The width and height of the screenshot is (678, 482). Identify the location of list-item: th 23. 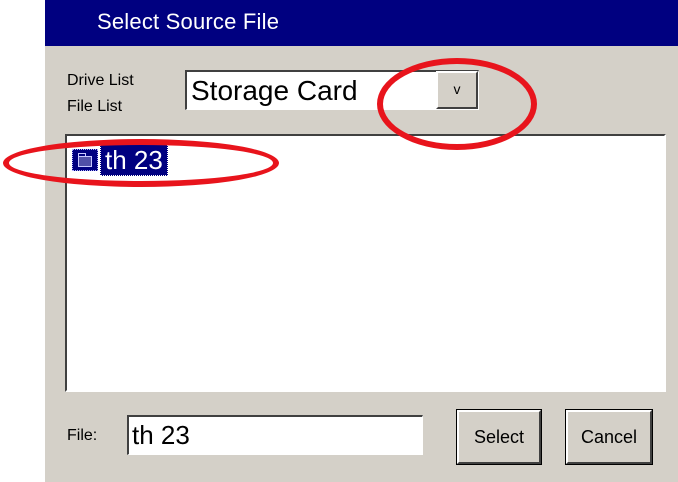
(120, 160).